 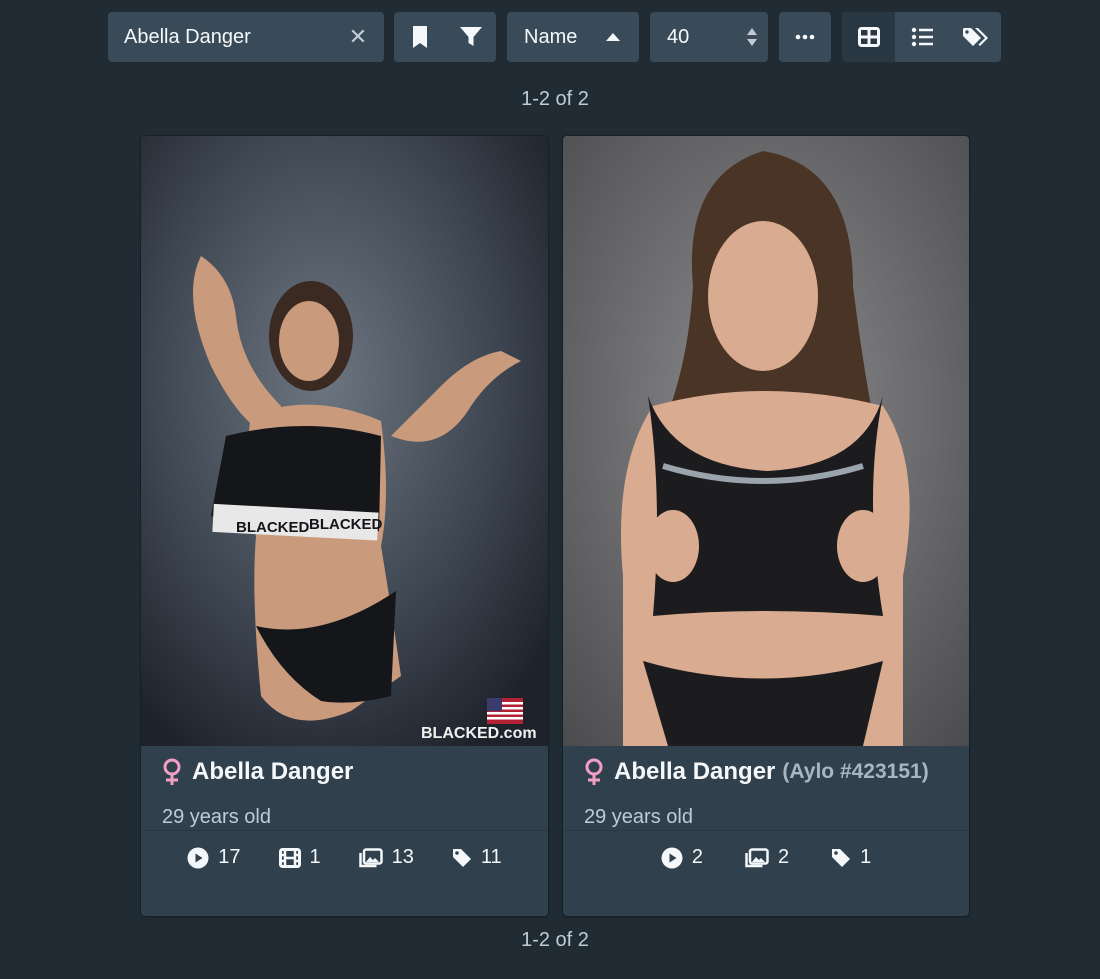 I want to click on saved-filters-button, so click(x=419, y=37).